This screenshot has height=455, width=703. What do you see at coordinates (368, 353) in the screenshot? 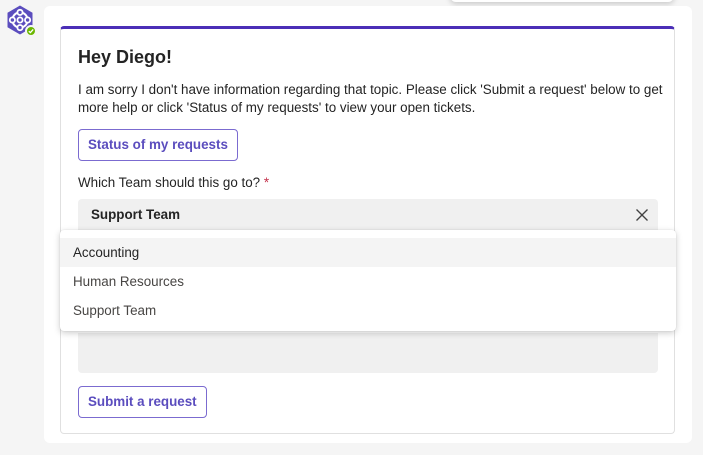
I see `request-description-input` at bounding box center [368, 353].